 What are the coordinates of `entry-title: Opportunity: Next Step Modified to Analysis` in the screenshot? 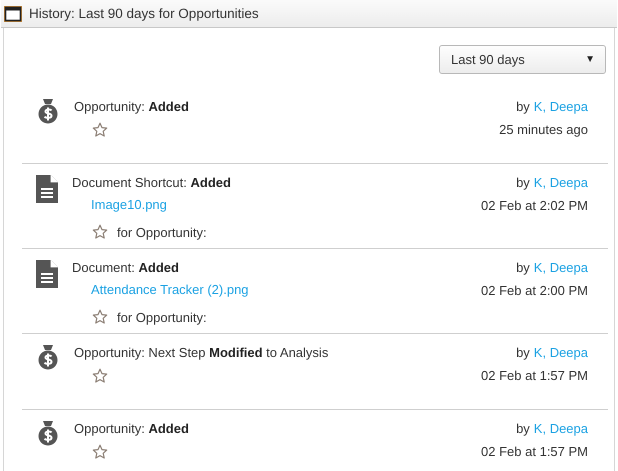 It's located at (202, 353).